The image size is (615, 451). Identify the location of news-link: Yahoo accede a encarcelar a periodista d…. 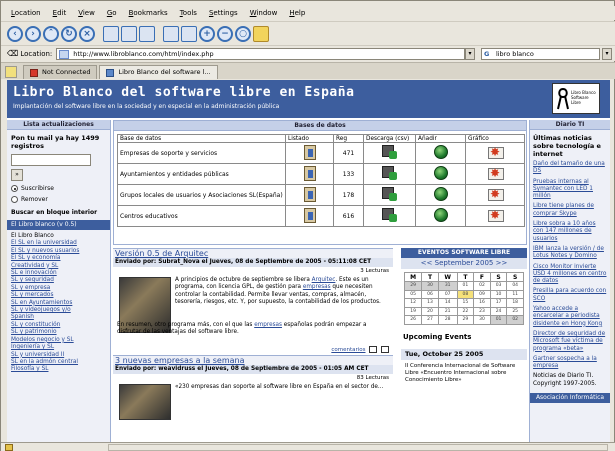
(570, 317).